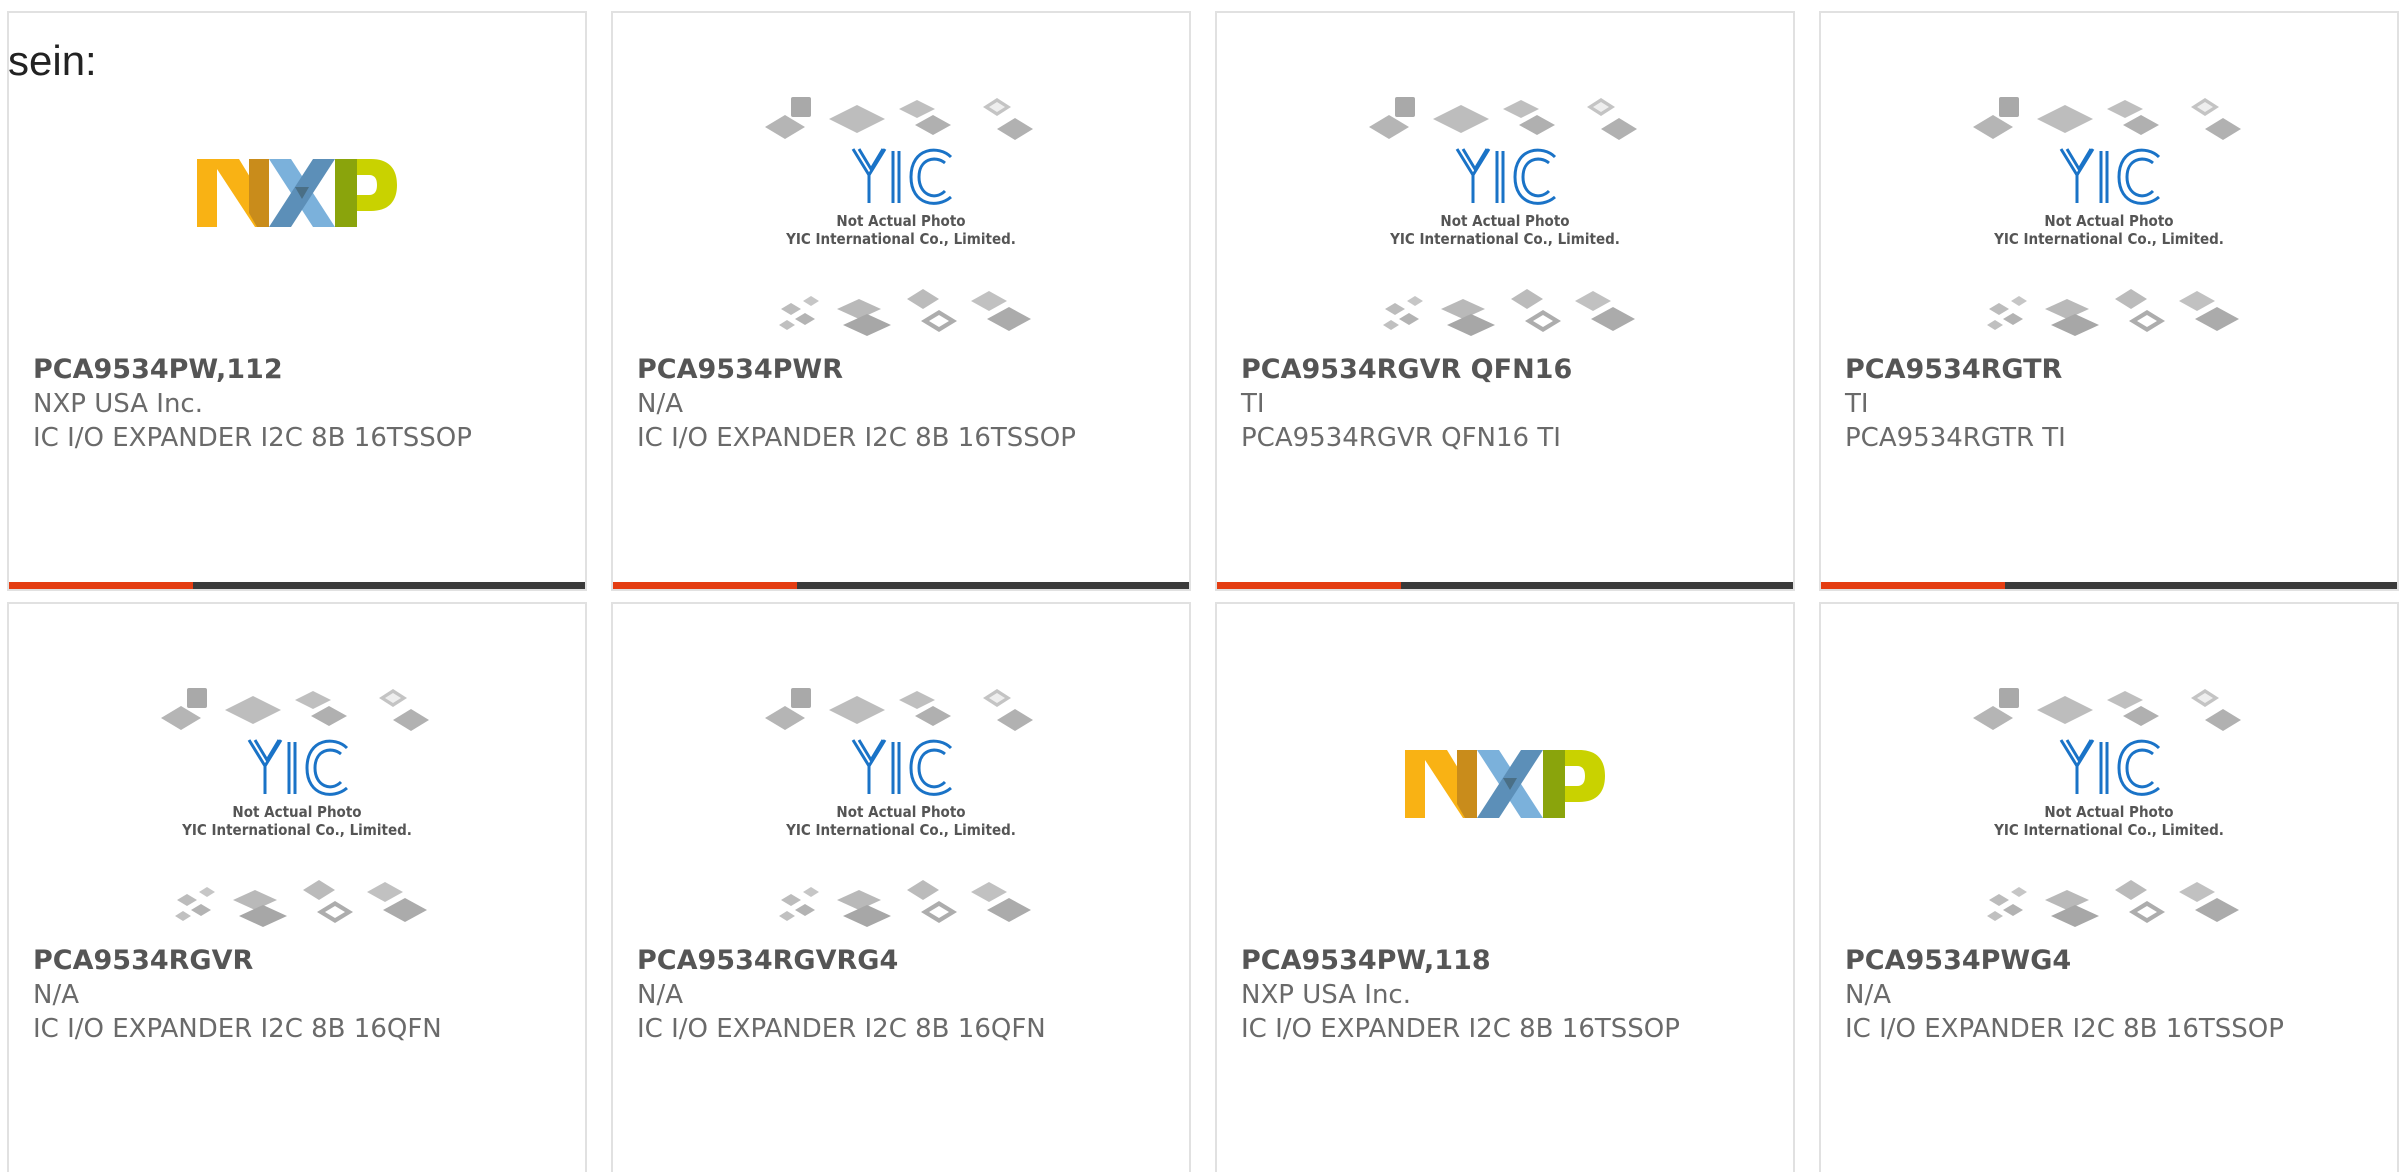  What do you see at coordinates (1509, 370) in the screenshot?
I see `part-number: PCA9534RGVR QFN16` at bounding box center [1509, 370].